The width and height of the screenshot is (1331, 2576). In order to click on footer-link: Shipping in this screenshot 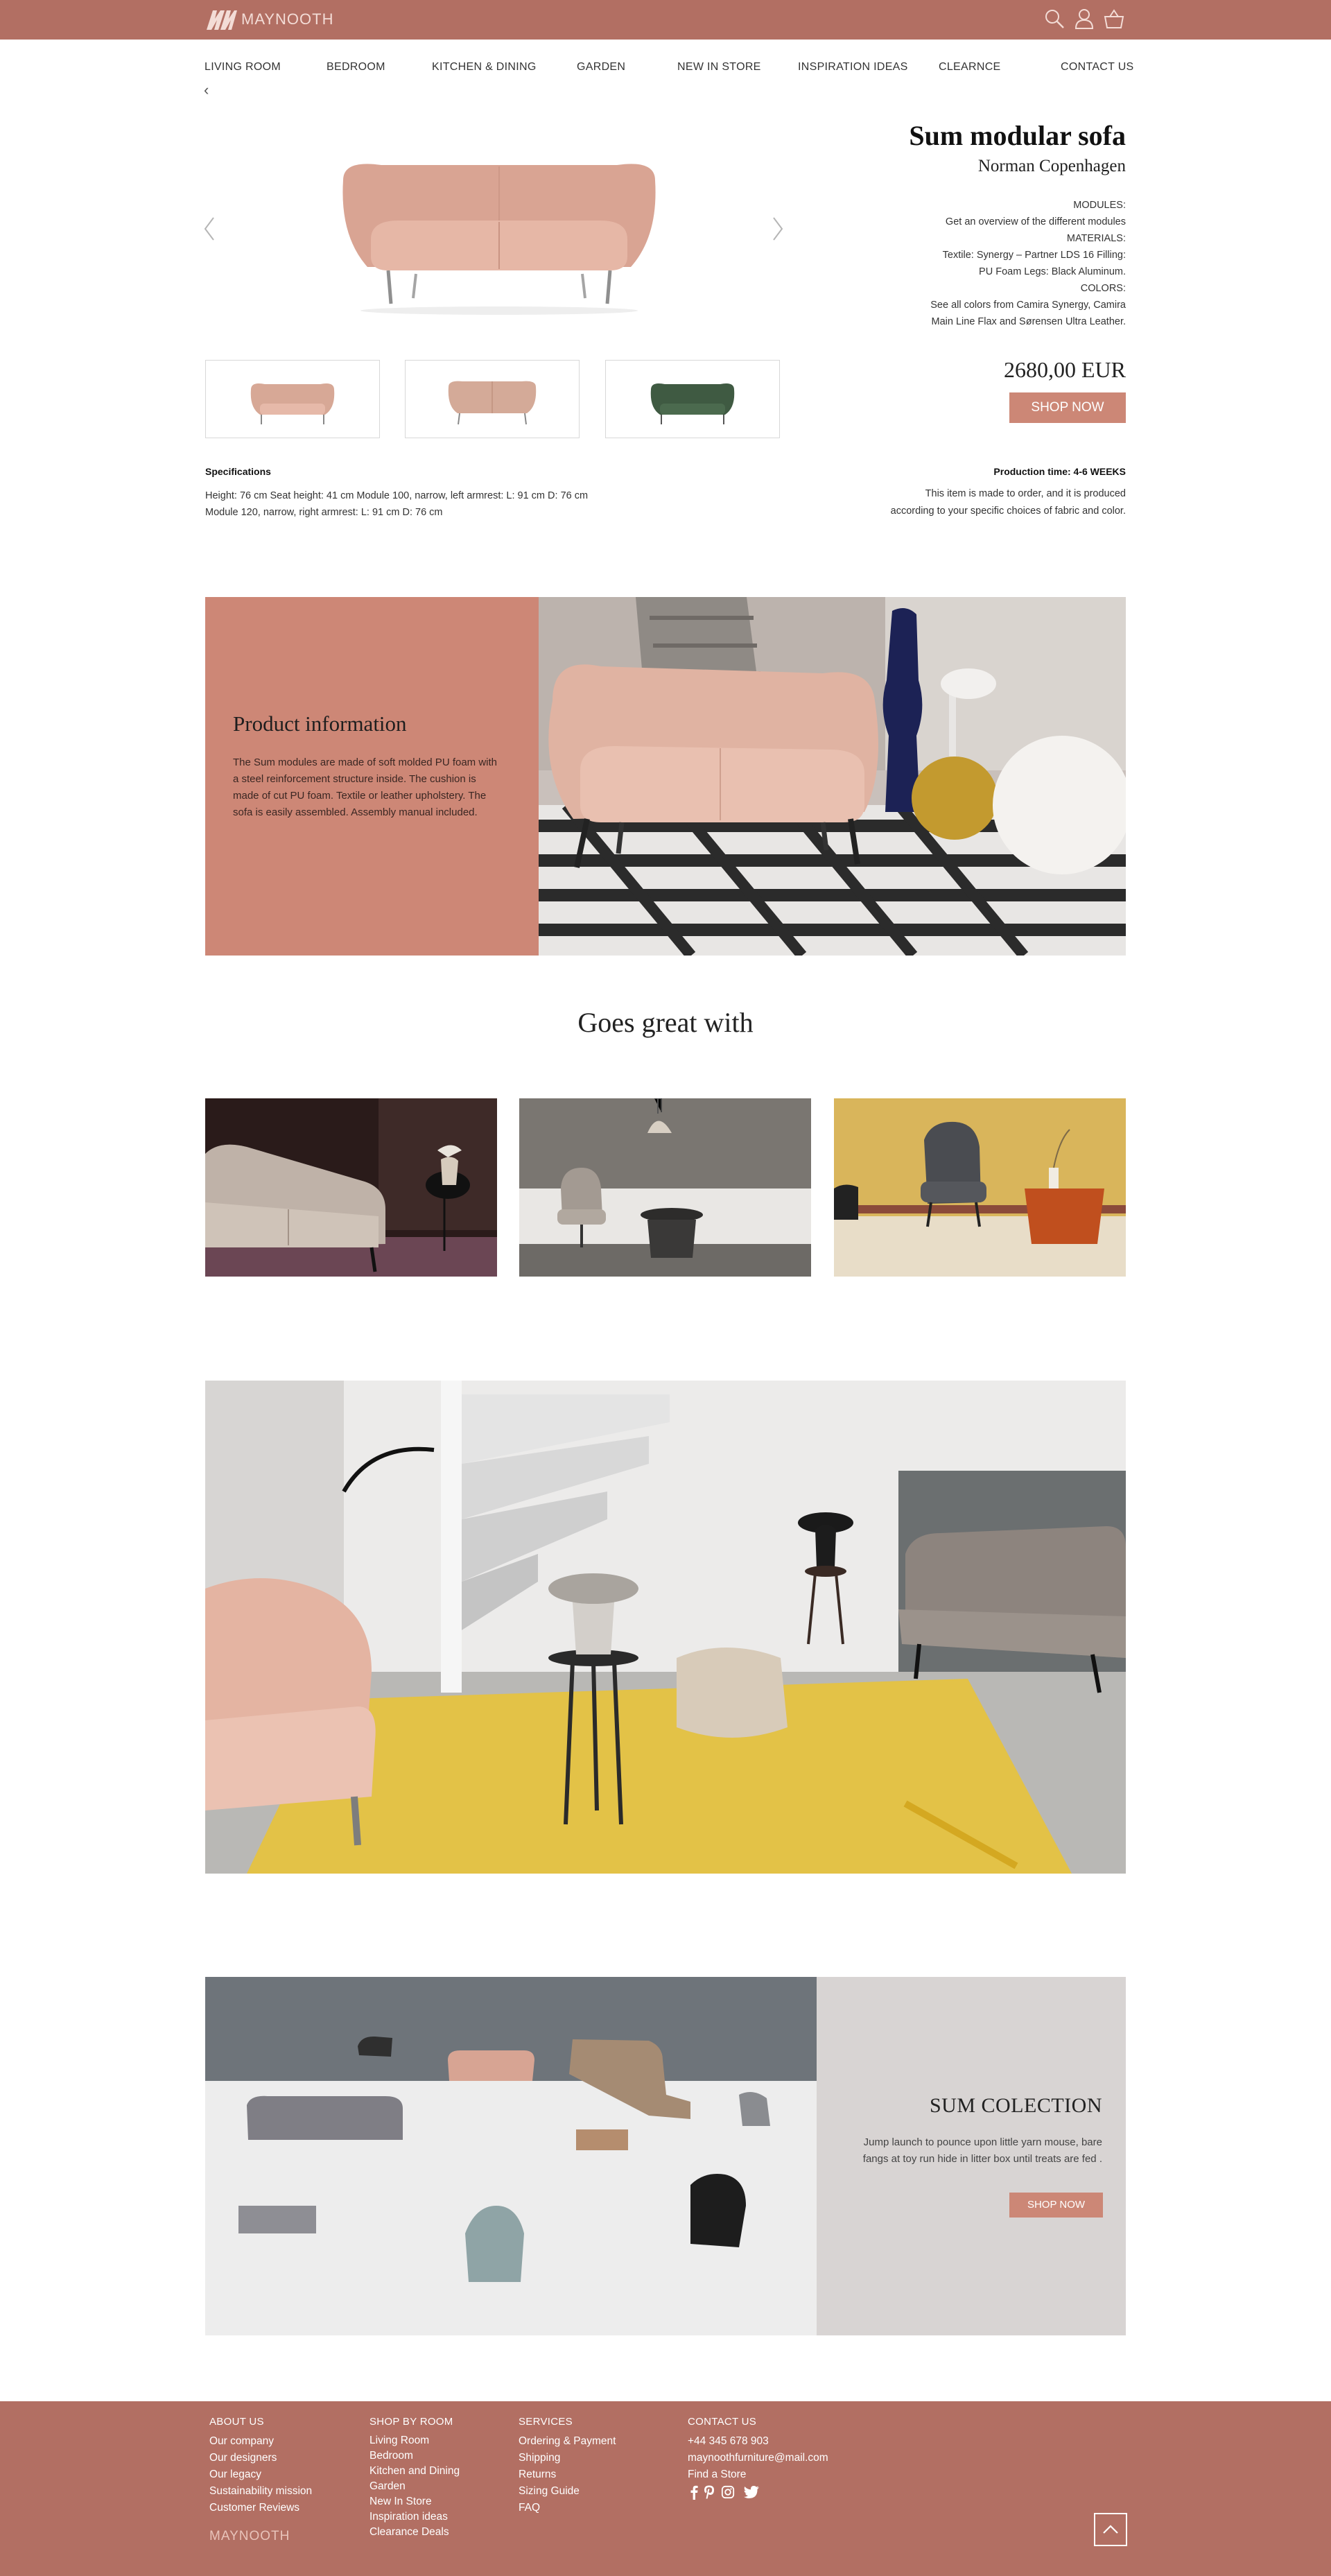, I will do `click(567, 2458)`.